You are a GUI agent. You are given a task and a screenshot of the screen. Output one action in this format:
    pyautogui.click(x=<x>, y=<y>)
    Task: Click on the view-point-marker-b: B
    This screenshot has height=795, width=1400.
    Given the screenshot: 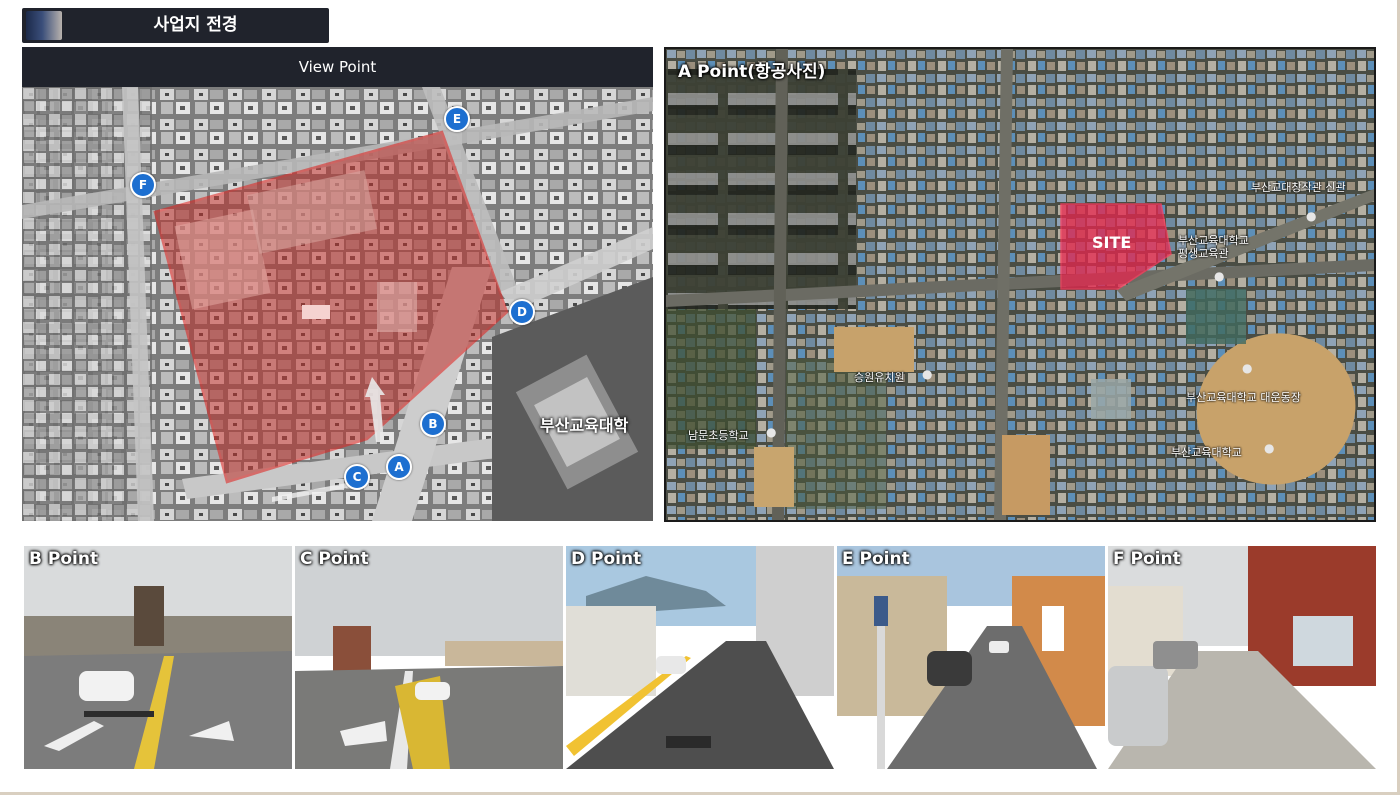 What is the action you would take?
    pyautogui.click(x=433, y=424)
    